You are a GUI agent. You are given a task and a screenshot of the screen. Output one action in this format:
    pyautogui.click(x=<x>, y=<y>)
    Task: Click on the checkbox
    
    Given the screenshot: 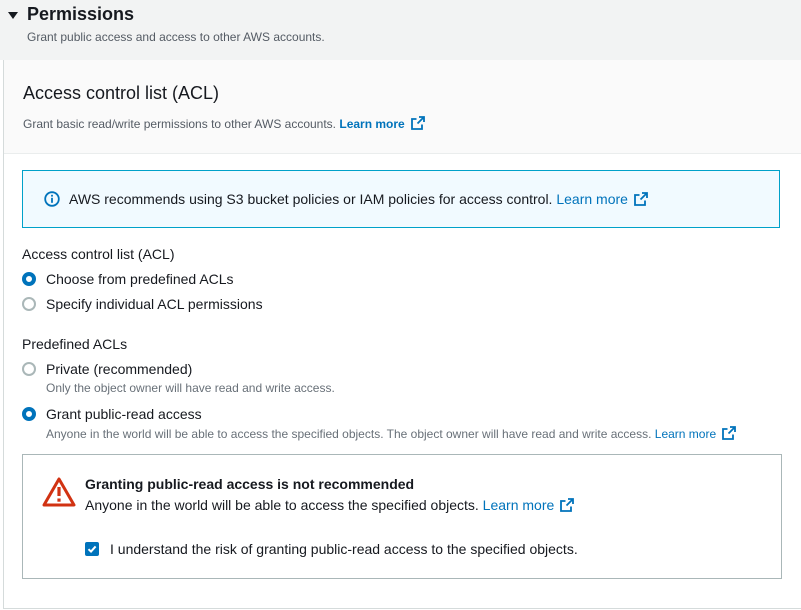 What is the action you would take?
    pyautogui.click(x=92, y=549)
    